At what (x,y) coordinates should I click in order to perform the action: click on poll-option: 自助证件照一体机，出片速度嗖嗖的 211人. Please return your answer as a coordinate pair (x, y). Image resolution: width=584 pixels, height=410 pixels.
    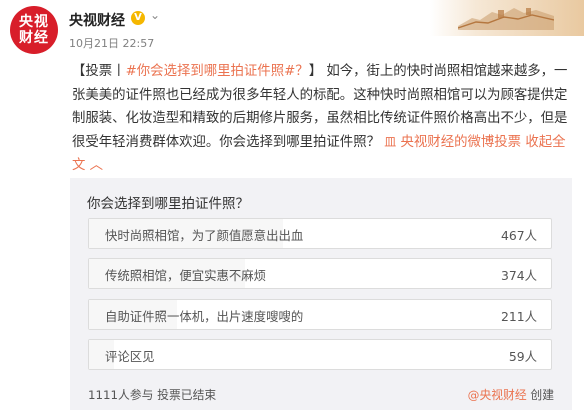
    Looking at the image, I should click on (320, 314).